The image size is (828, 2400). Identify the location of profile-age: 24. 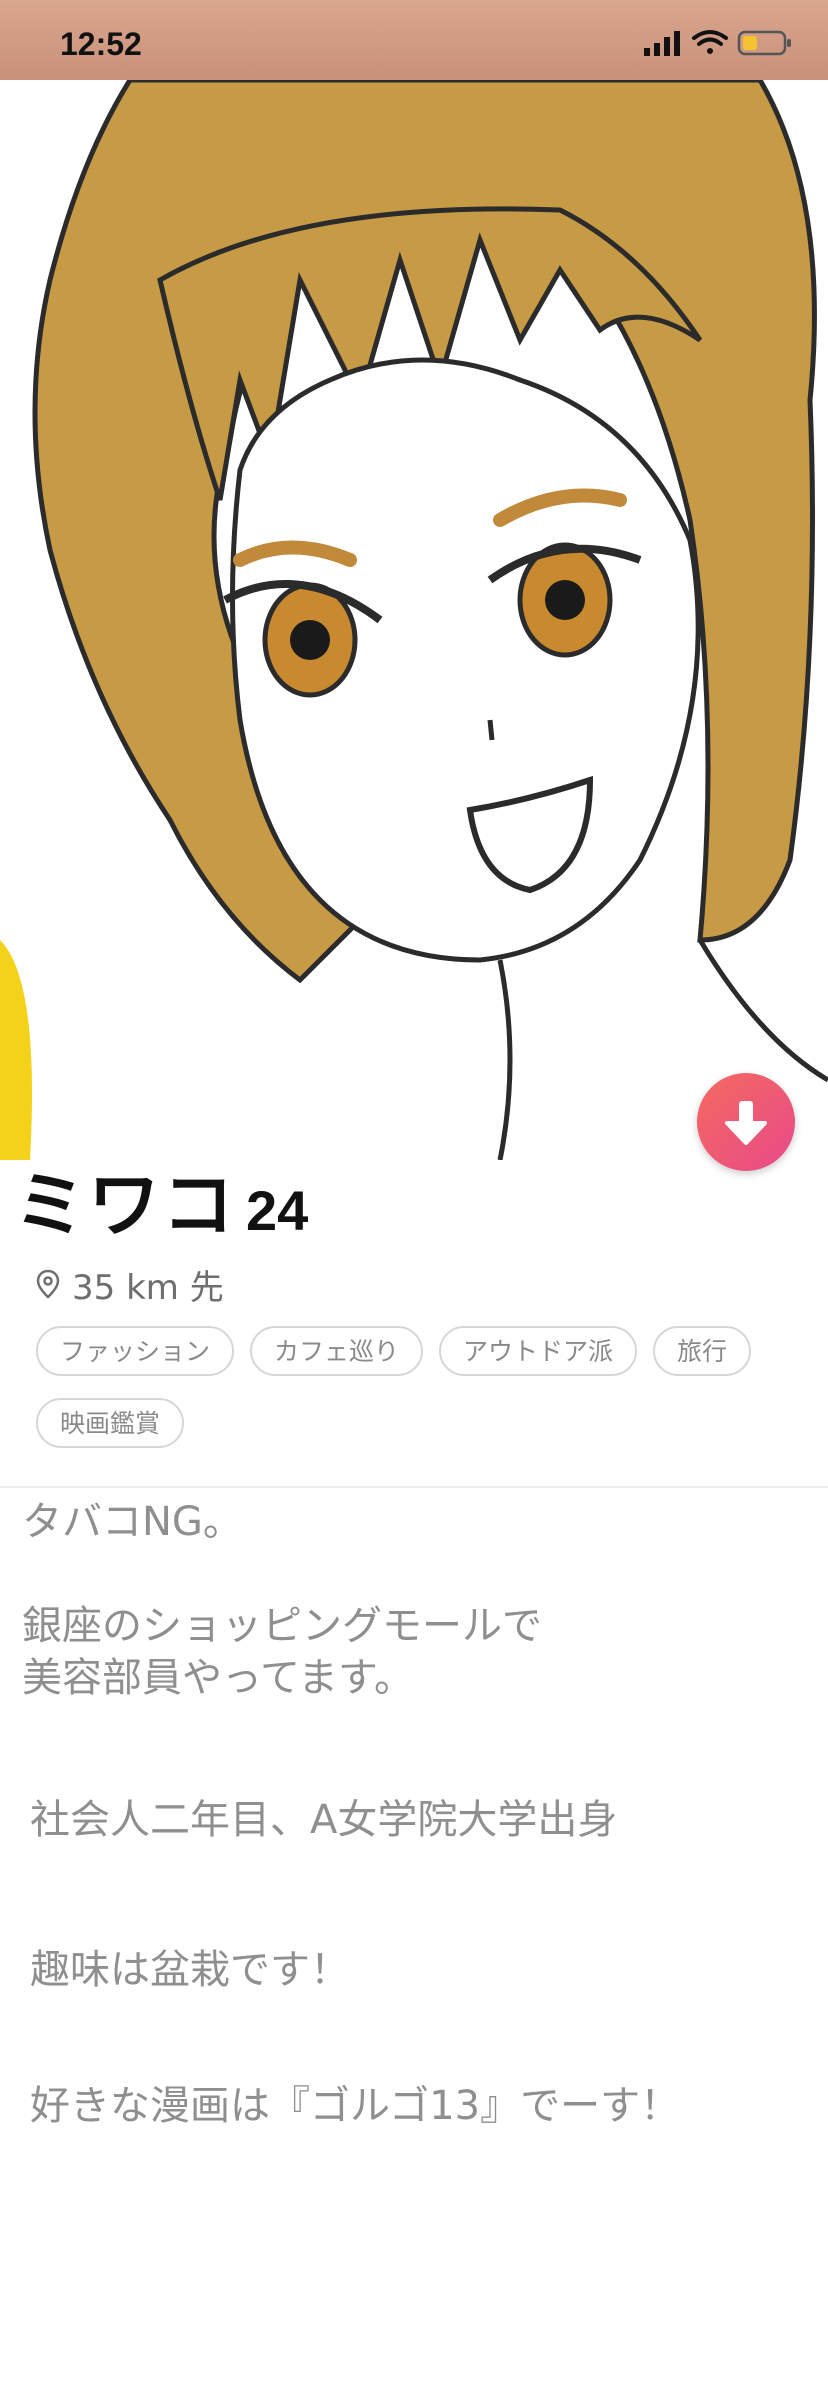
(277, 1210).